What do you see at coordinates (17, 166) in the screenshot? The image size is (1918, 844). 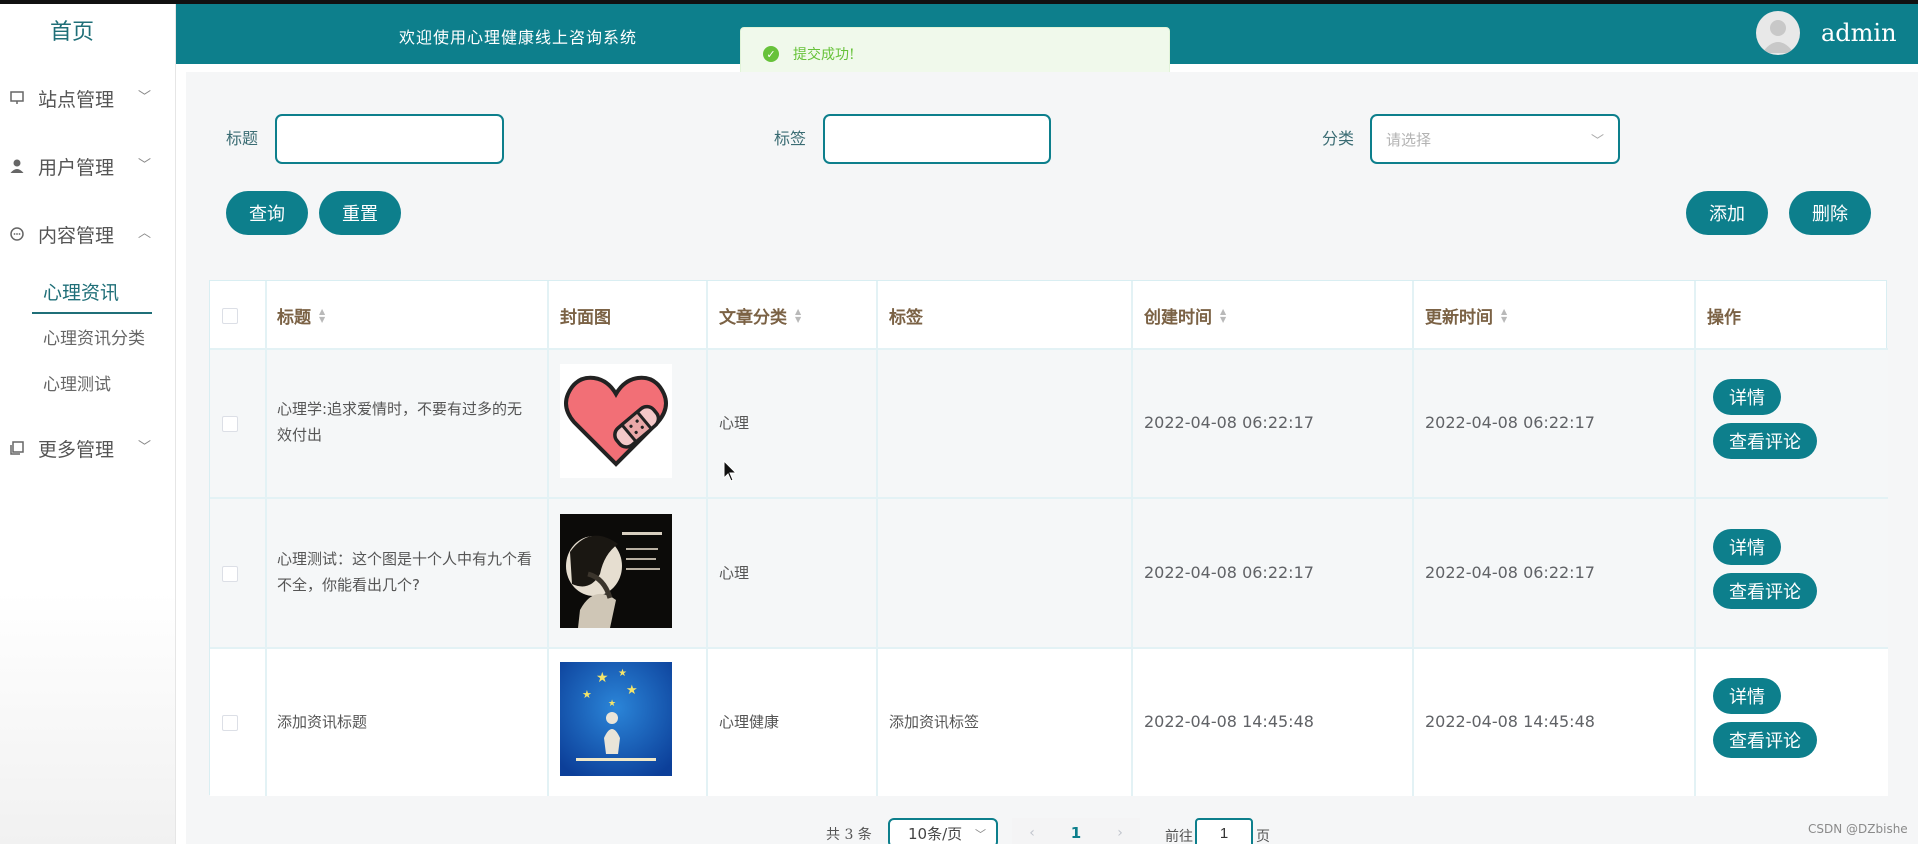 I see `user-icon` at bounding box center [17, 166].